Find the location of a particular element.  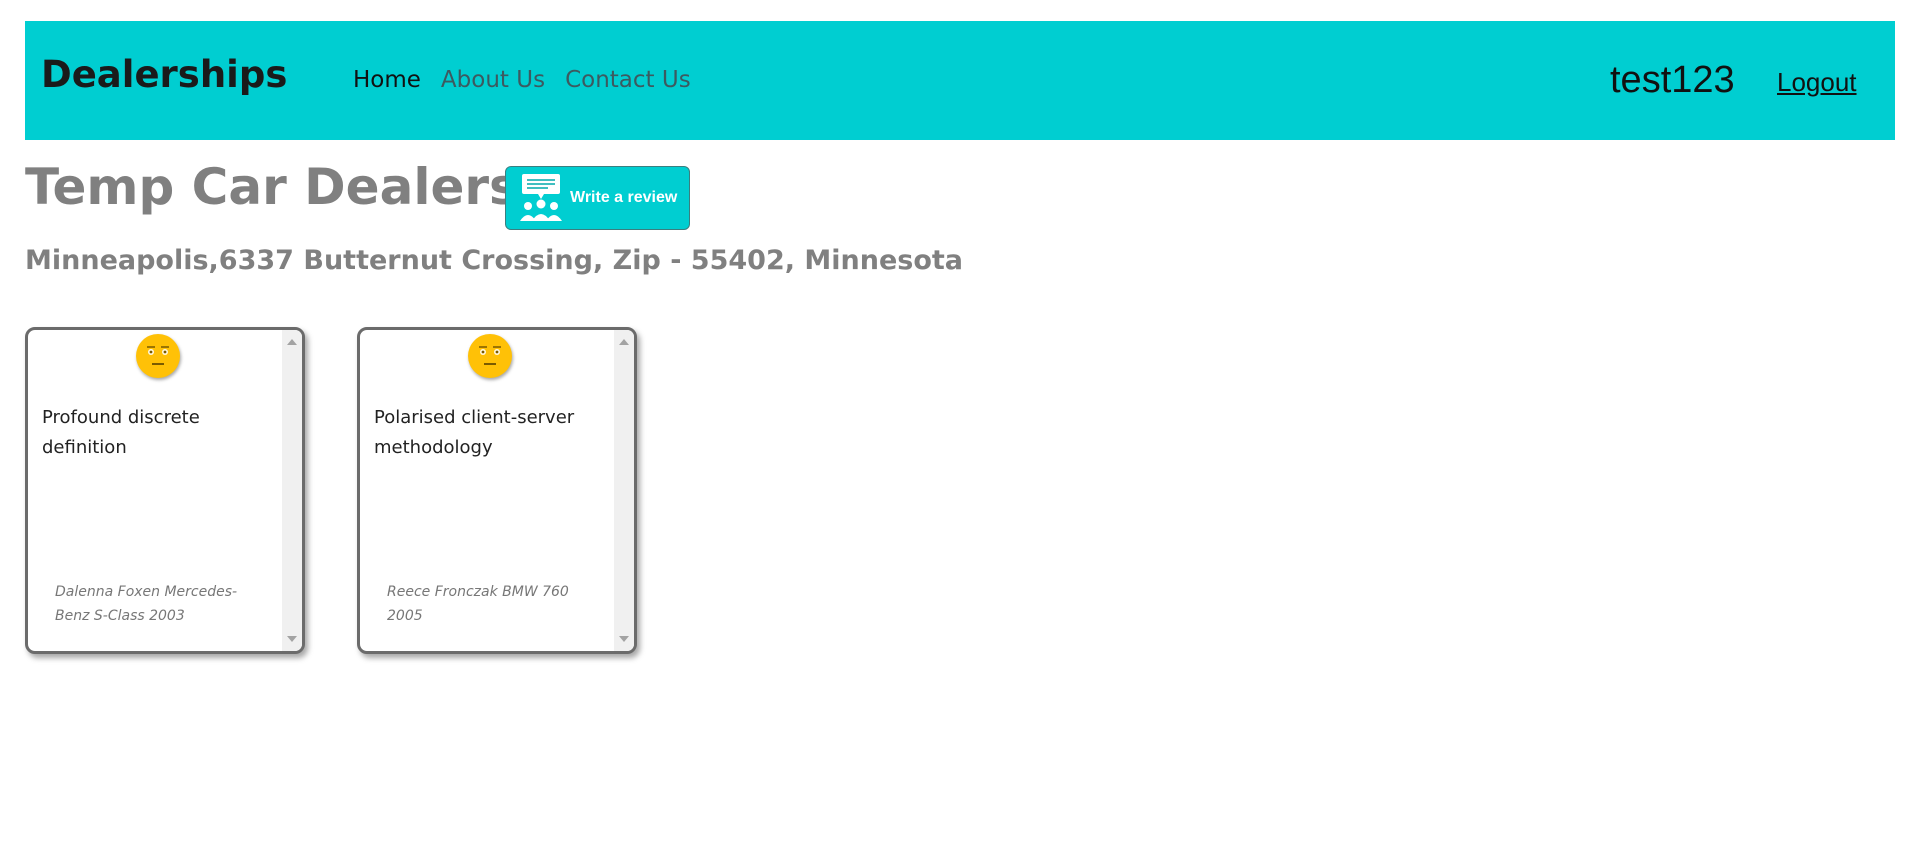

write-review-button: Write a review is located at coordinates (597, 198).